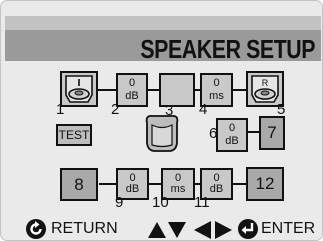  I want to click on listener-seat-icon, so click(162, 133).